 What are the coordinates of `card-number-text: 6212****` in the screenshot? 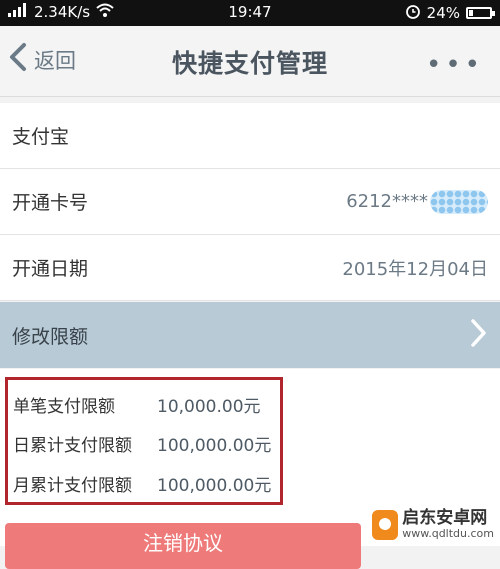 It's located at (387, 201).